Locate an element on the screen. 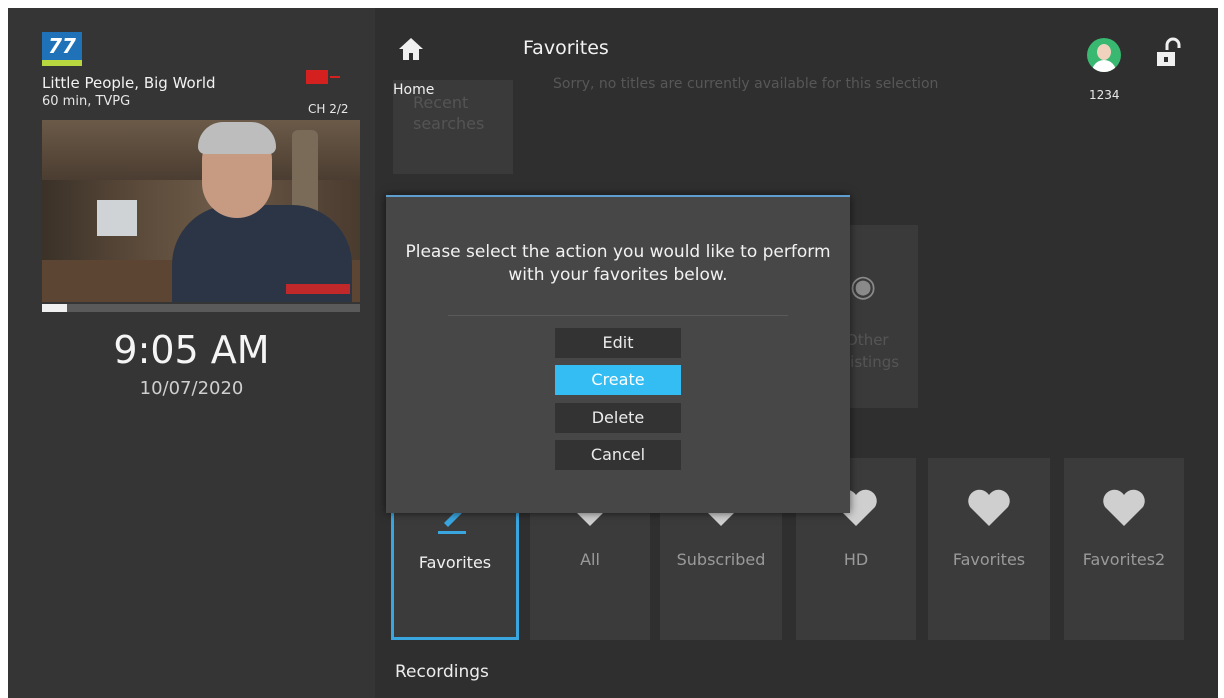 The width and height of the screenshot is (1224, 698). tile-label: HD is located at coordinates (856, 559).